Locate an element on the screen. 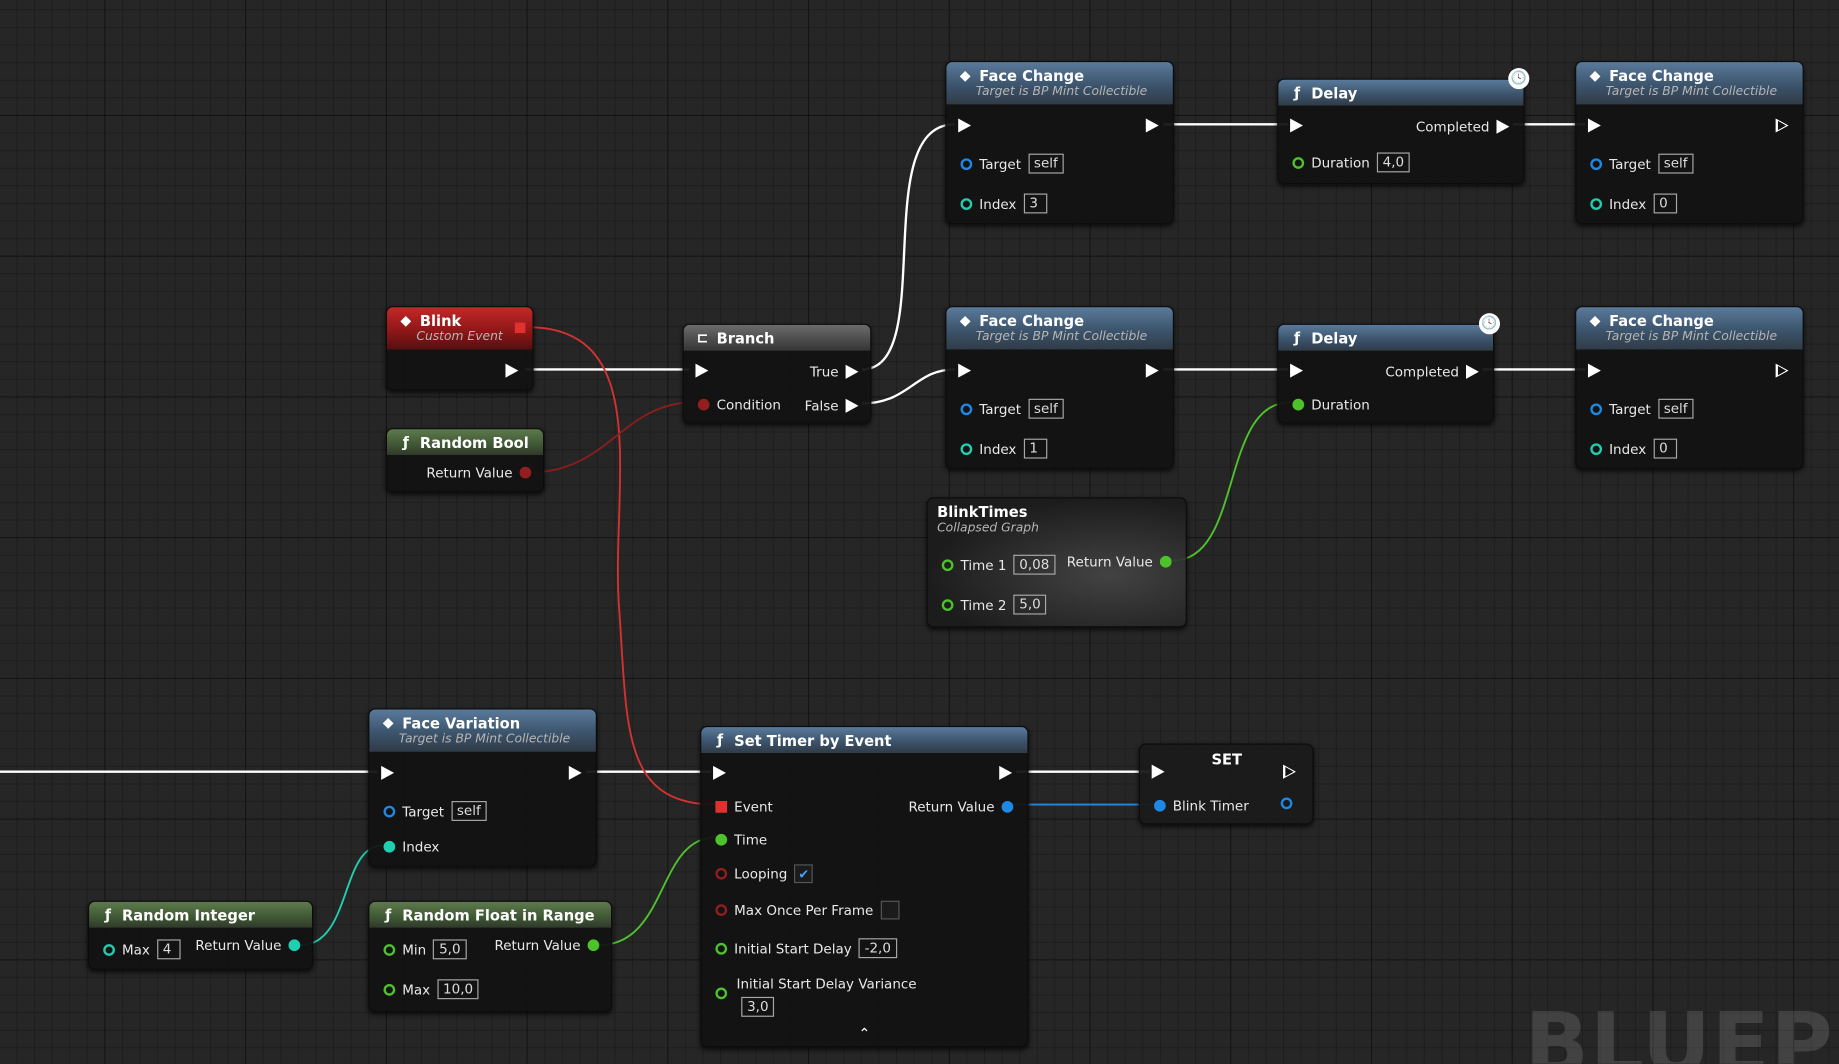 This screenshot has height=1064, width=1839. exec-wire-false-fc2 is located at coordinates (908, 386).